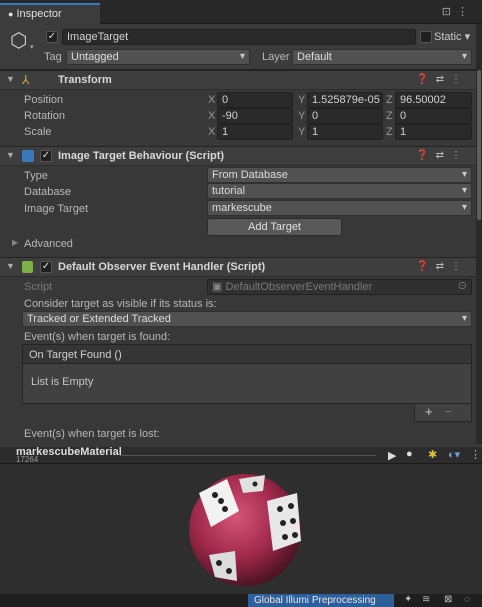 This screenshot has width=482, height=607. Describe the element at coordinates (255, 132) in the screenshot. I see `scale-x-field: 1` at that location.